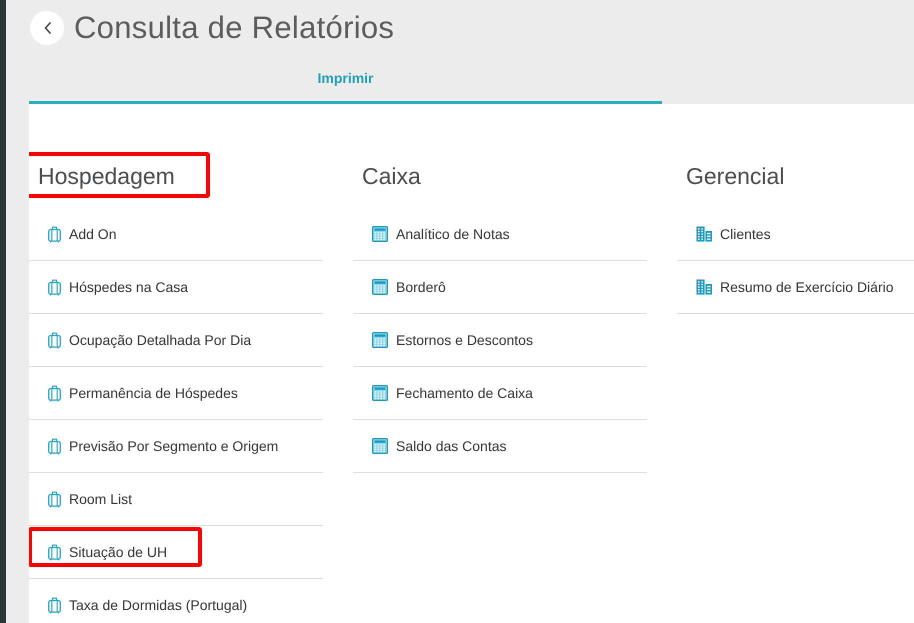 The height and width of the screenshot is (623, 914). What do you see at coordinates (735, 176) in the screenshot?
I see `section-heading: Gerencial` at bounding box center [735, 176].